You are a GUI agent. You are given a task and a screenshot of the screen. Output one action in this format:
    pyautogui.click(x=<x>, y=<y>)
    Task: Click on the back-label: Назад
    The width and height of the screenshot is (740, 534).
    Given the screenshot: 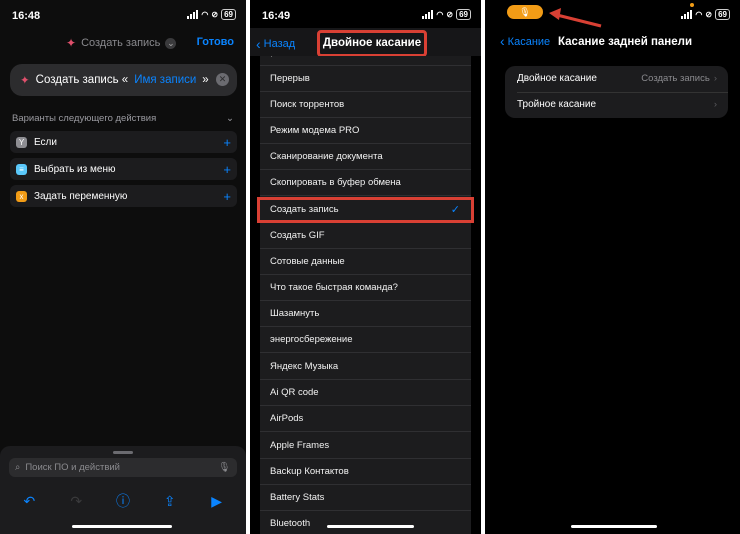 What is the action you would take?
    pyautogui.click(x=279, y=44)
    